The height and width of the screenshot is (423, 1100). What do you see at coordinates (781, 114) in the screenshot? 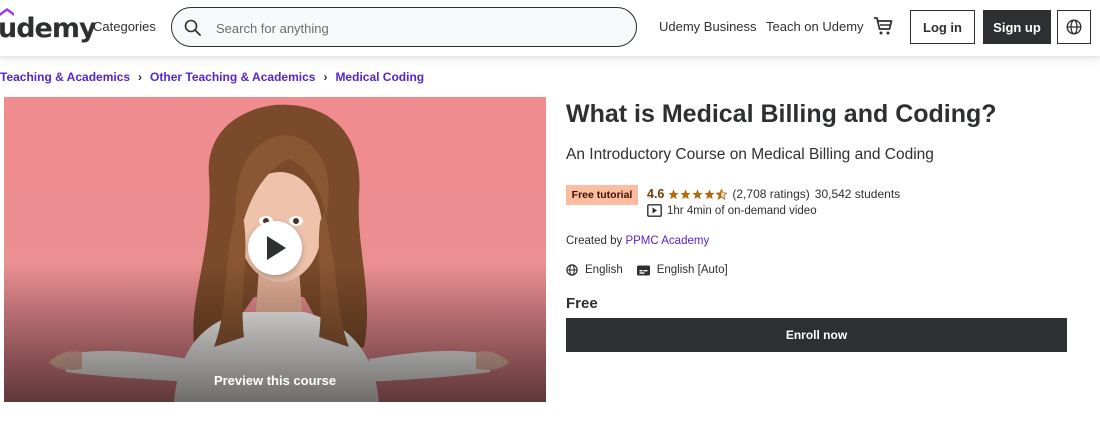
I see `course-title: What is Medical Billing and Coding?` at bounding box center [781, 114].